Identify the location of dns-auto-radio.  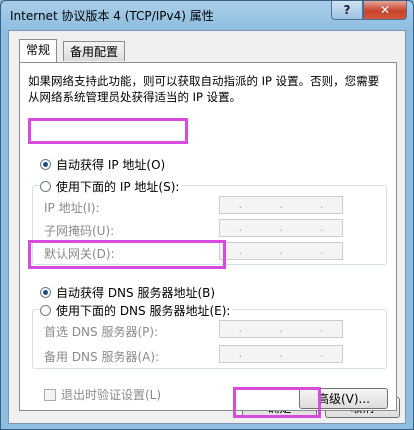
(45, 292).